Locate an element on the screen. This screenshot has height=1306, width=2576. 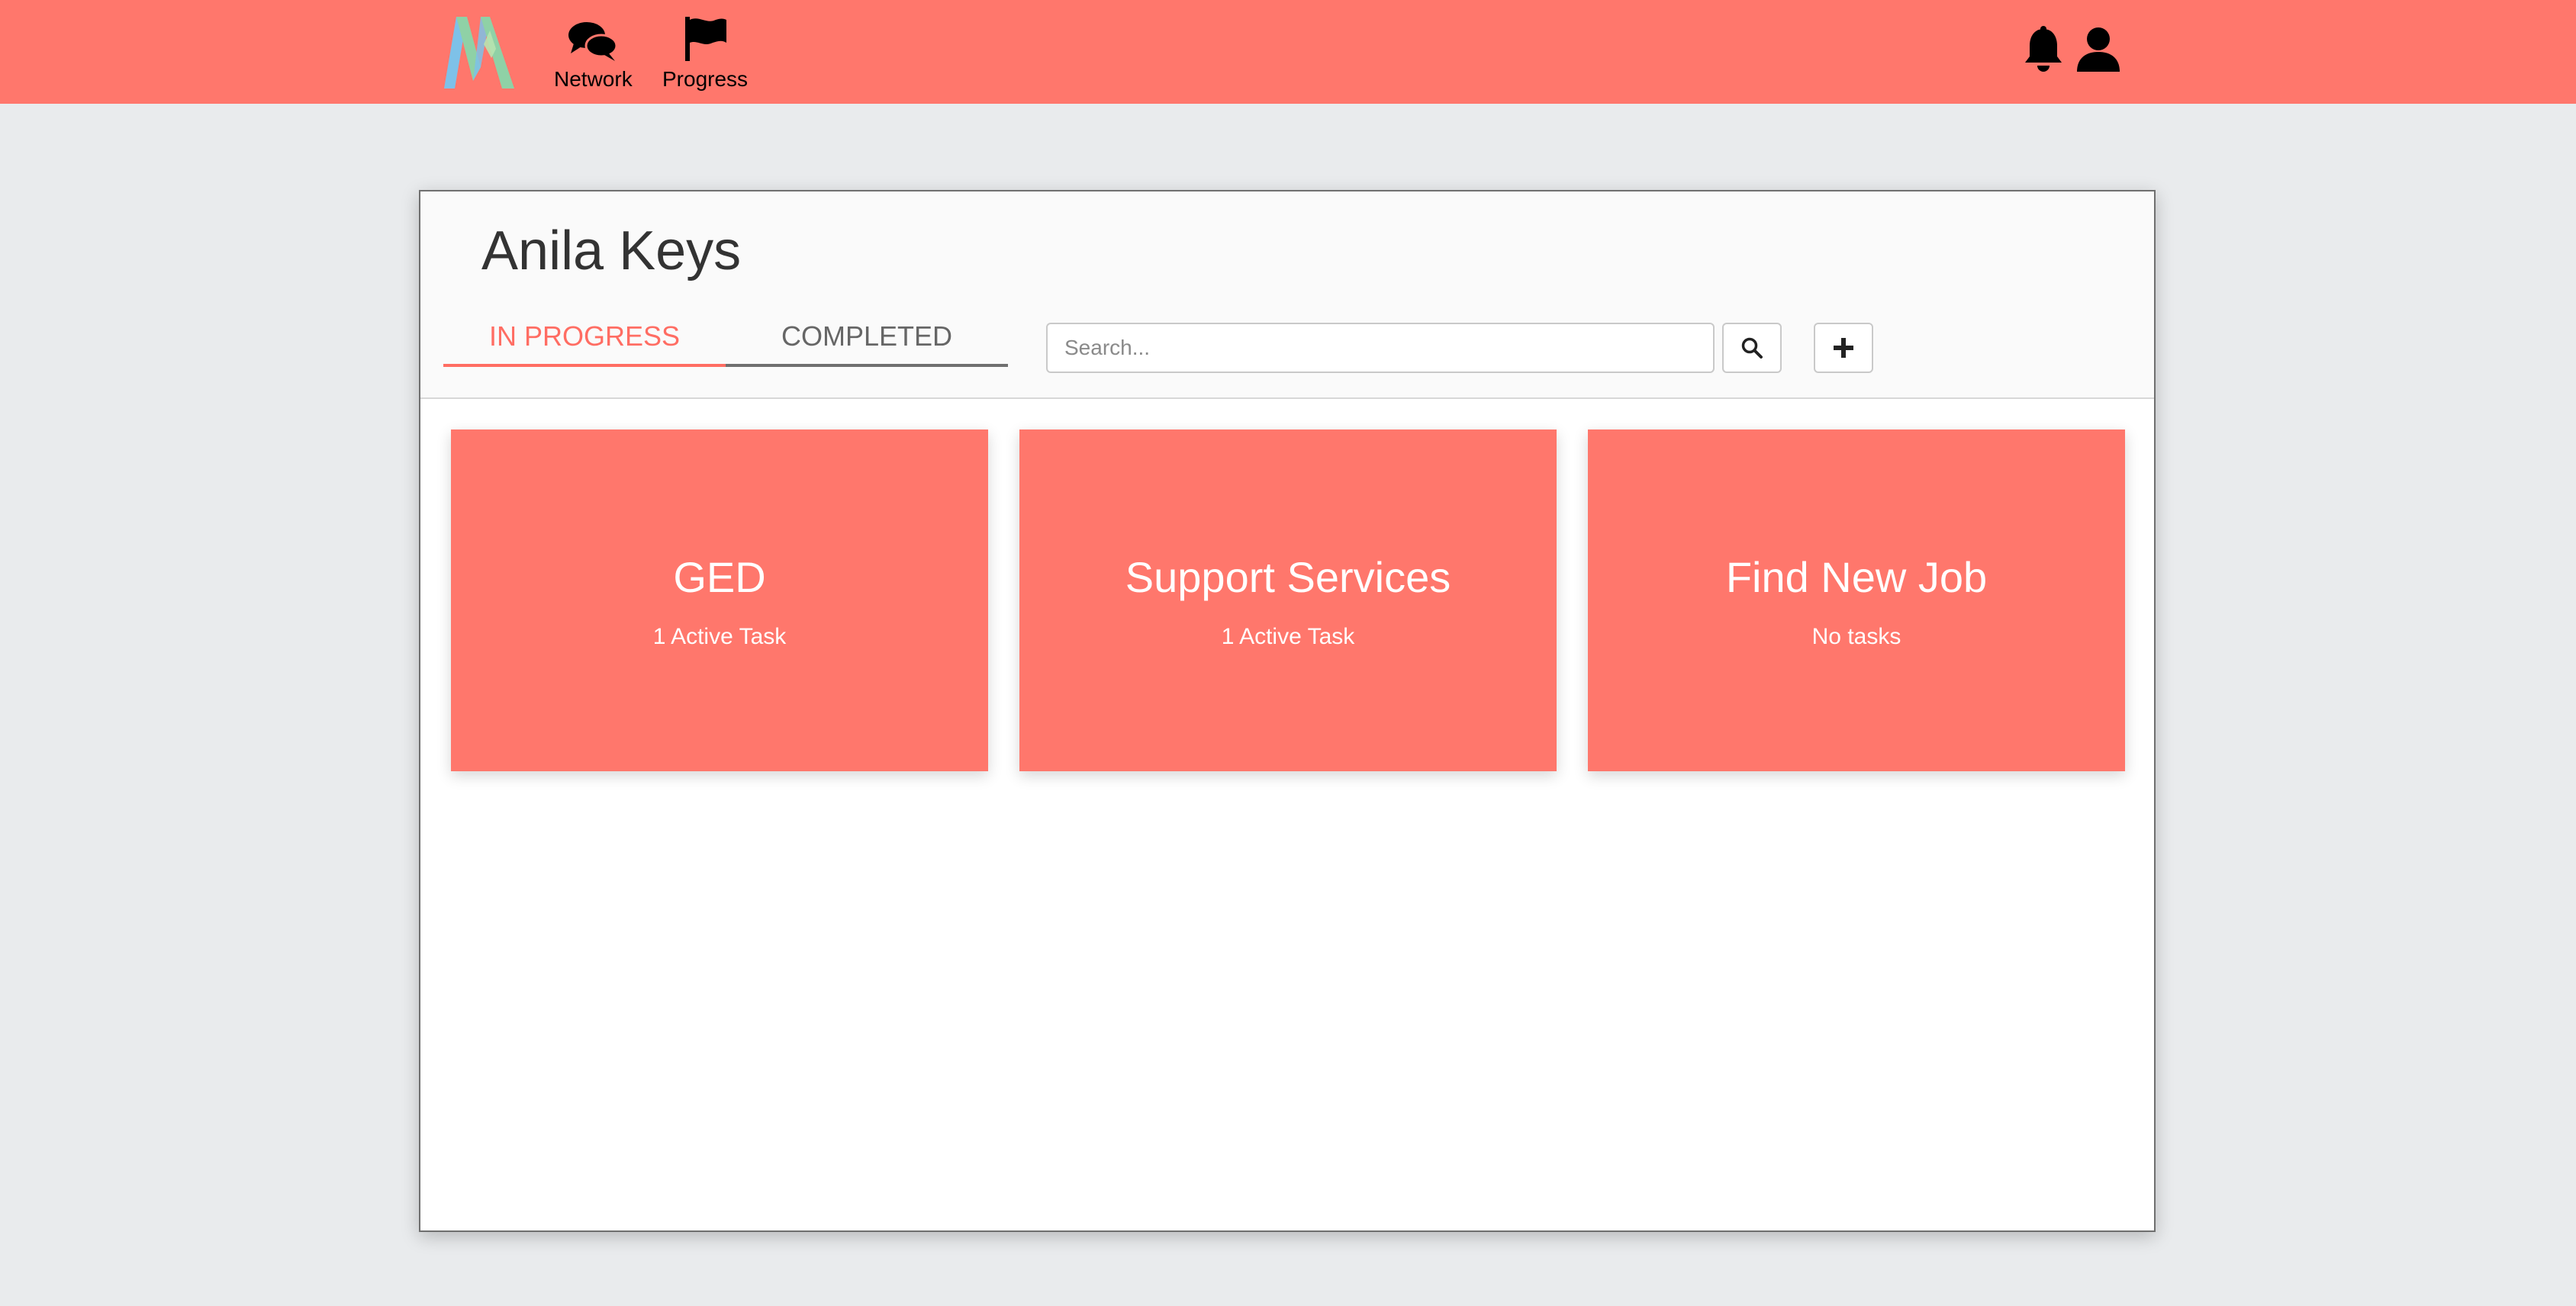
goal-card: GED 1 Active Task is located at coordinates (719, 600).